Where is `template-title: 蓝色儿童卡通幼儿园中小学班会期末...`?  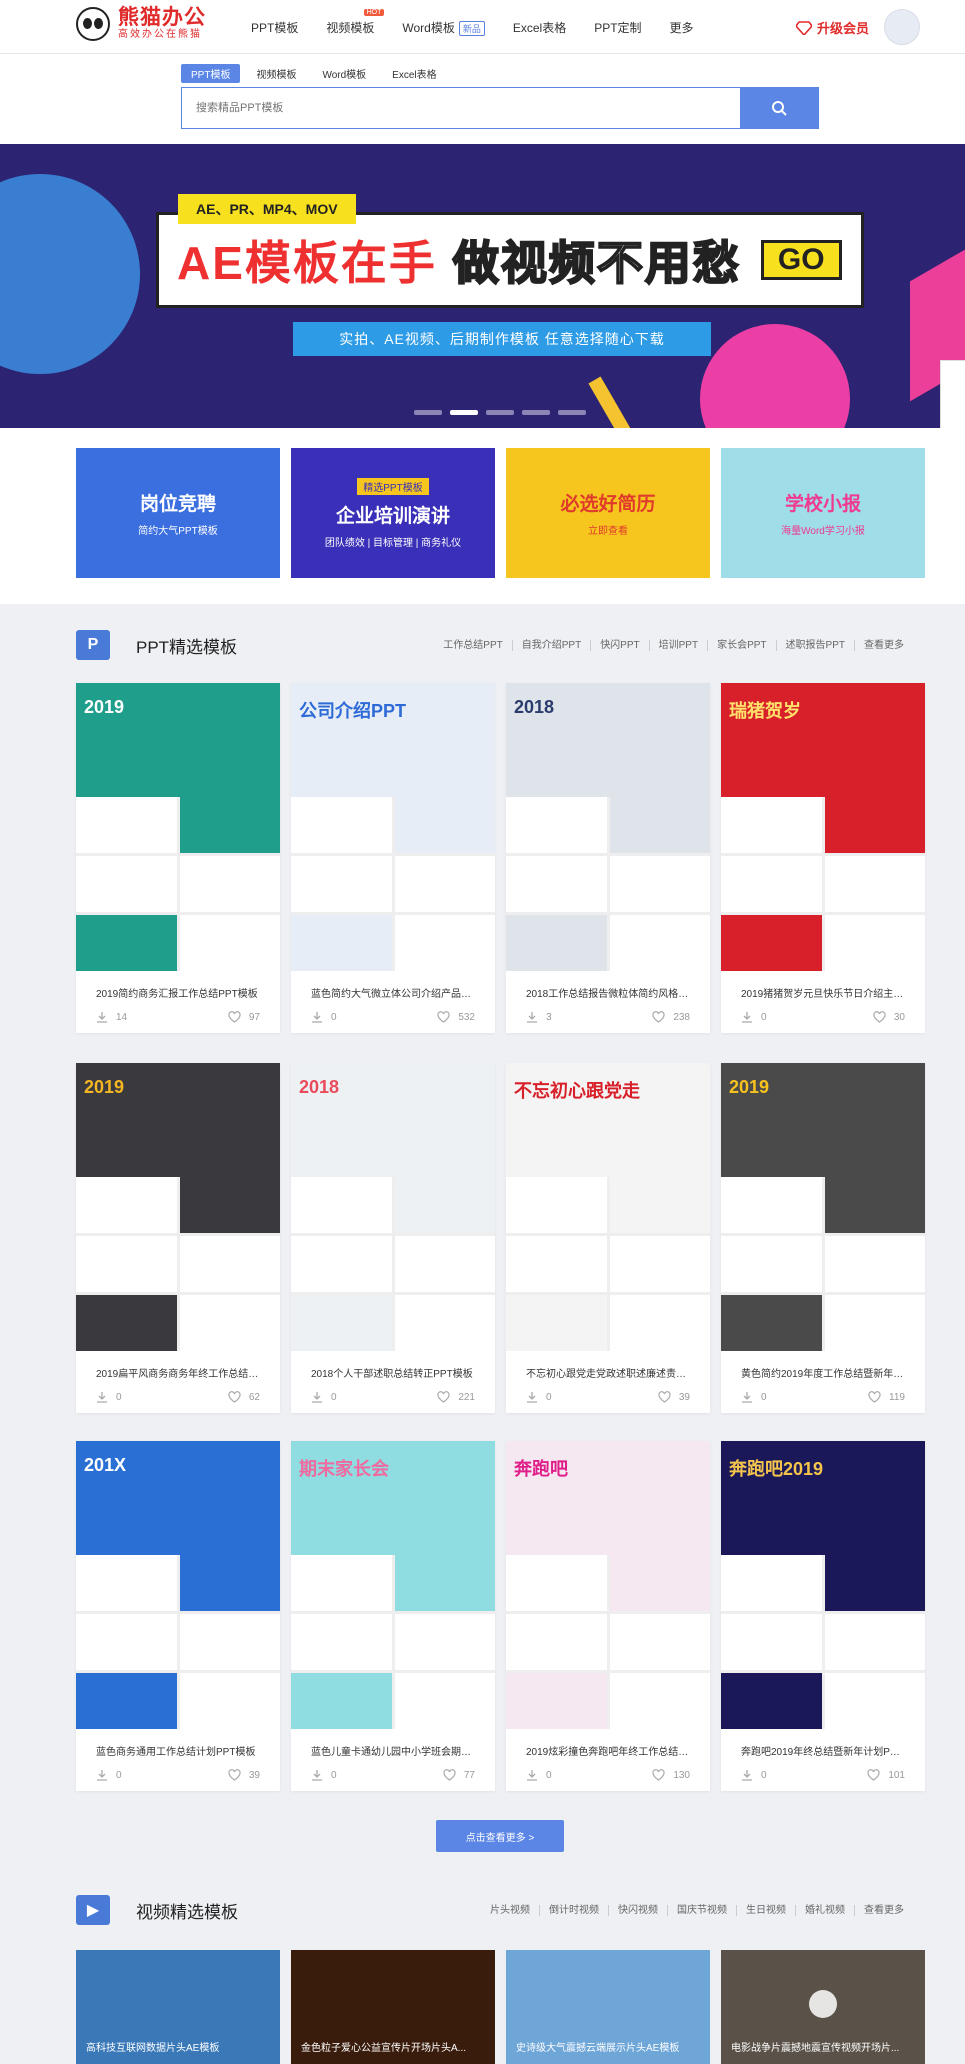
template-title: 蓝色儿童卡通幼儿园中小学班会期末... is located at coordinates (393, 1750).